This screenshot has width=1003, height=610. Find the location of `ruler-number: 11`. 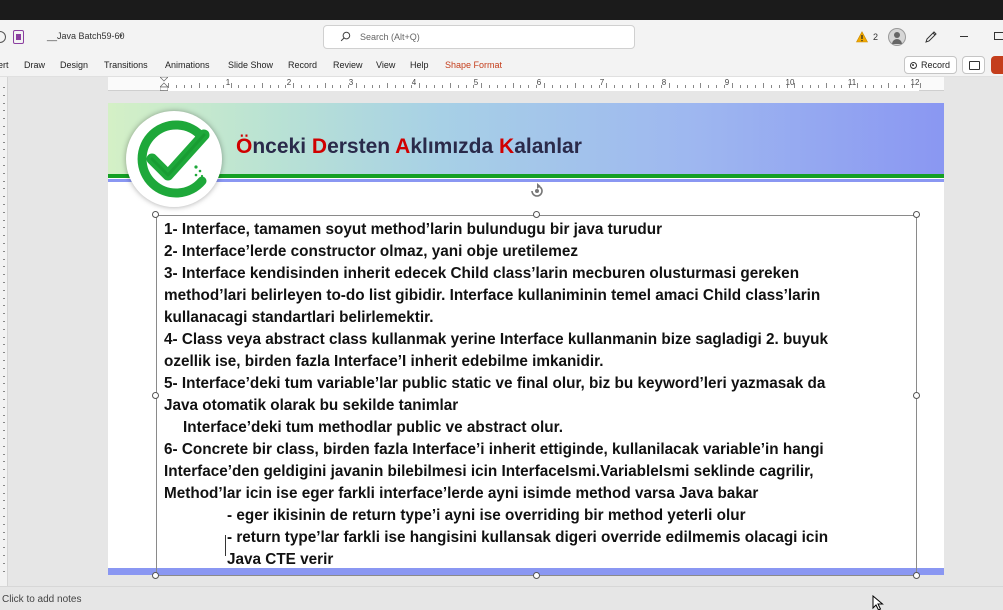

ruler-number: 11 is located at coordinates (852, 82).